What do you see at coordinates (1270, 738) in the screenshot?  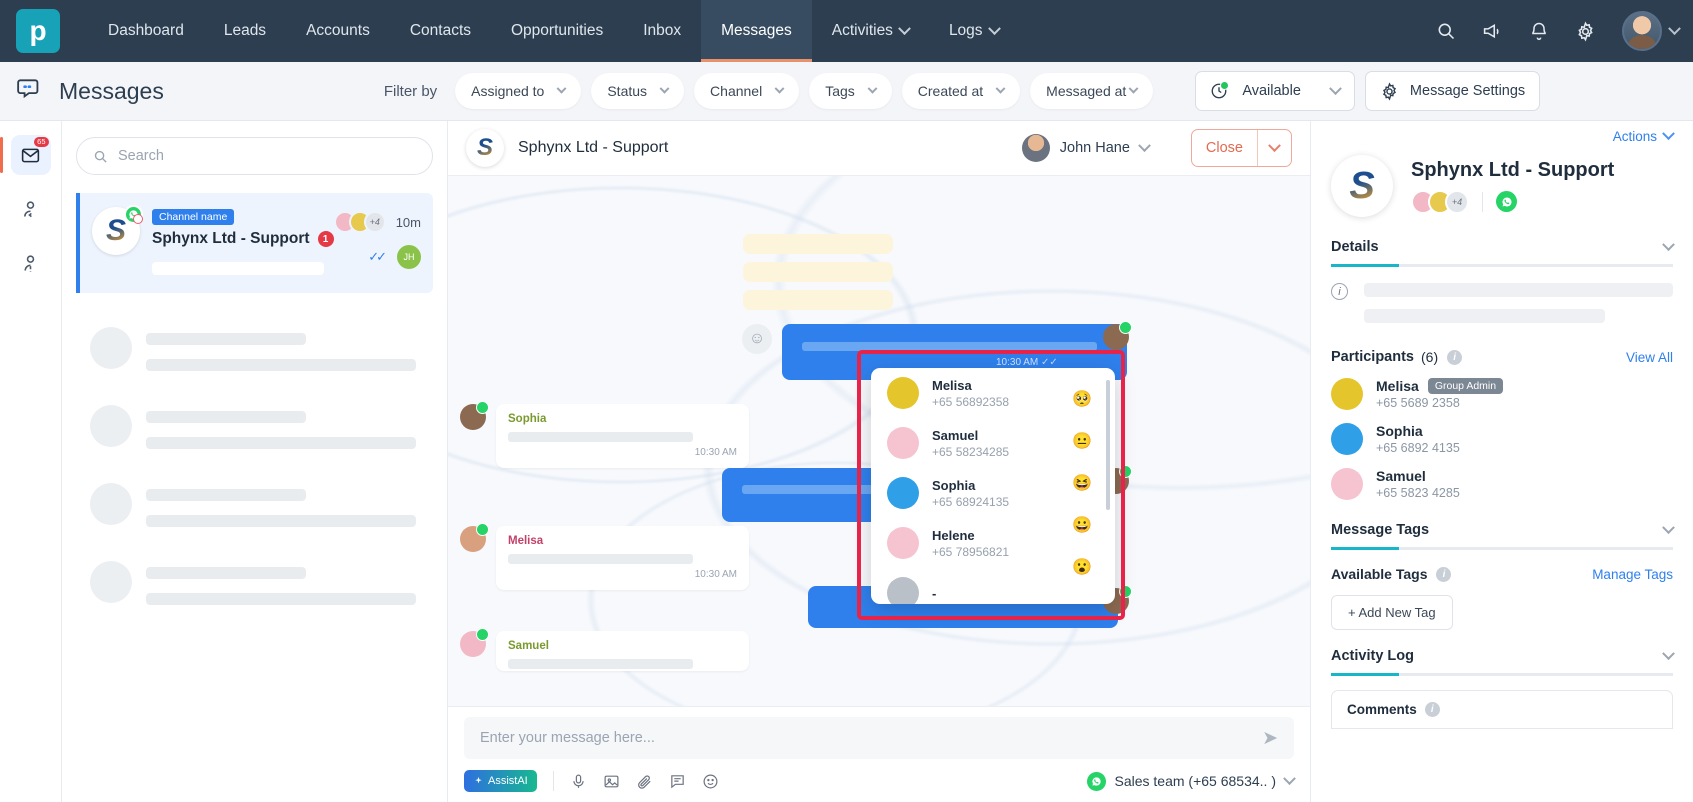 I see `send-button: ➤` at bounding box center [1270, 738].